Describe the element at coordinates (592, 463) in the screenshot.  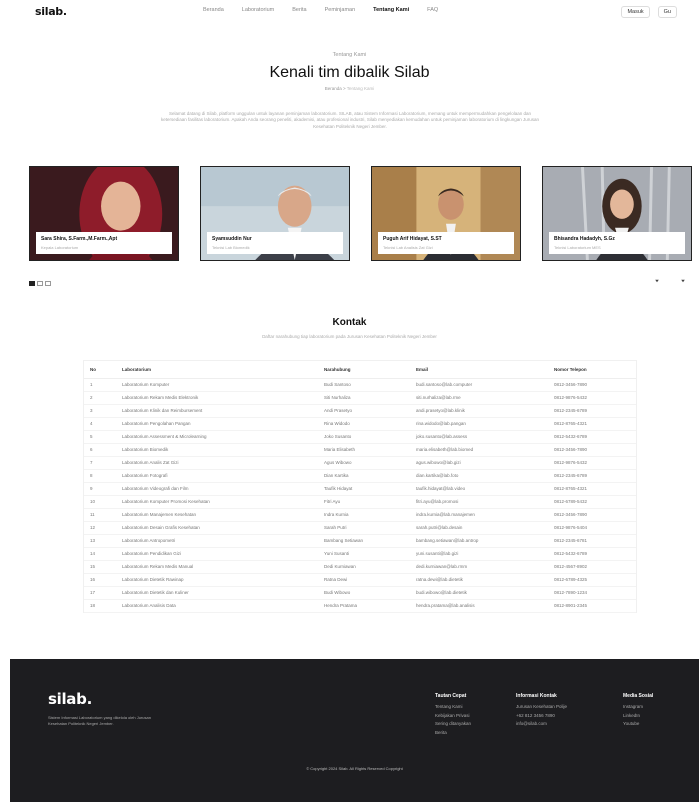
I see `cell-phone: 0812-9876-5432` at that location.